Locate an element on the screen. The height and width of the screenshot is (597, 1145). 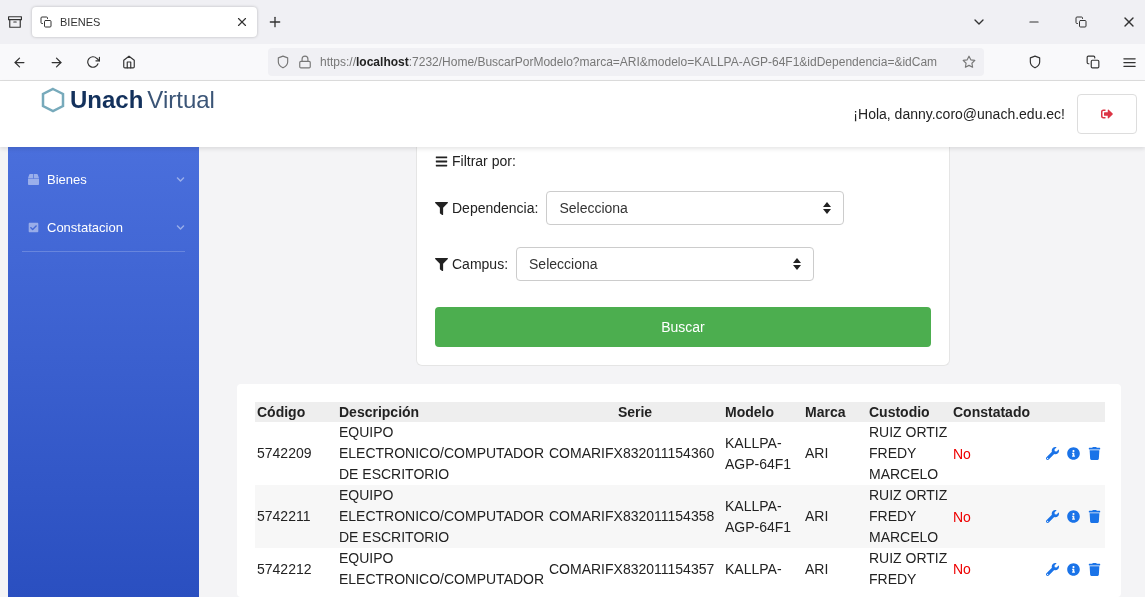
field-label: Dependencia: is located at coordinates (495, 208).